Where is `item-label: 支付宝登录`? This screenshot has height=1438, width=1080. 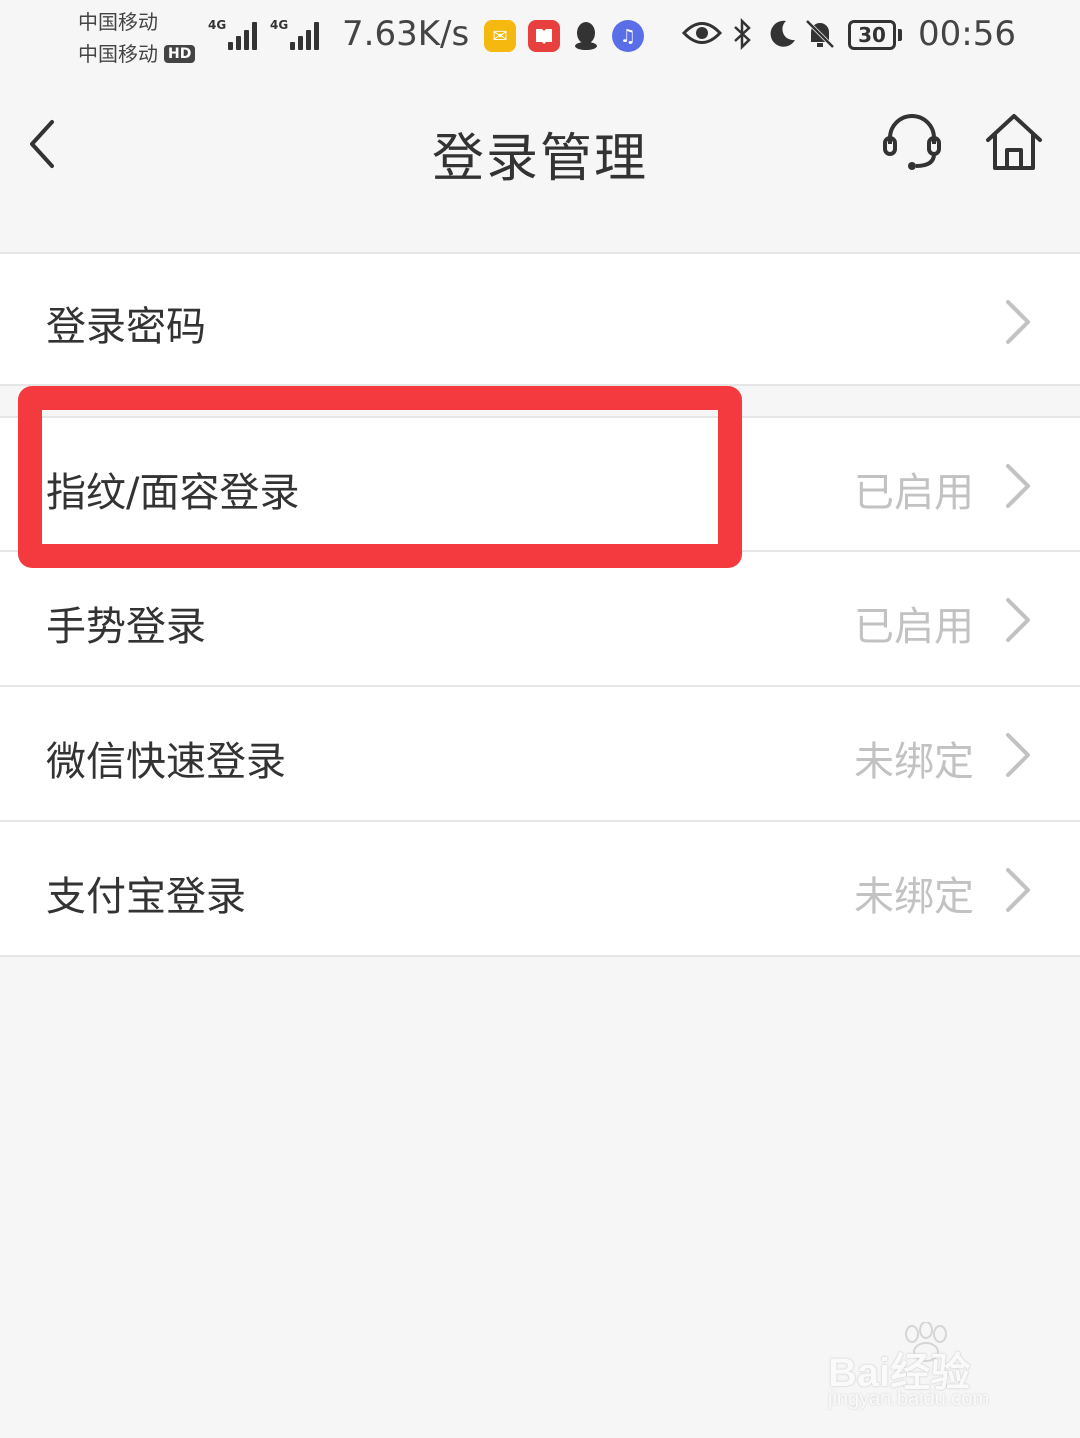 item-label: 支付宝登录 is located at coordinates (146, 897).